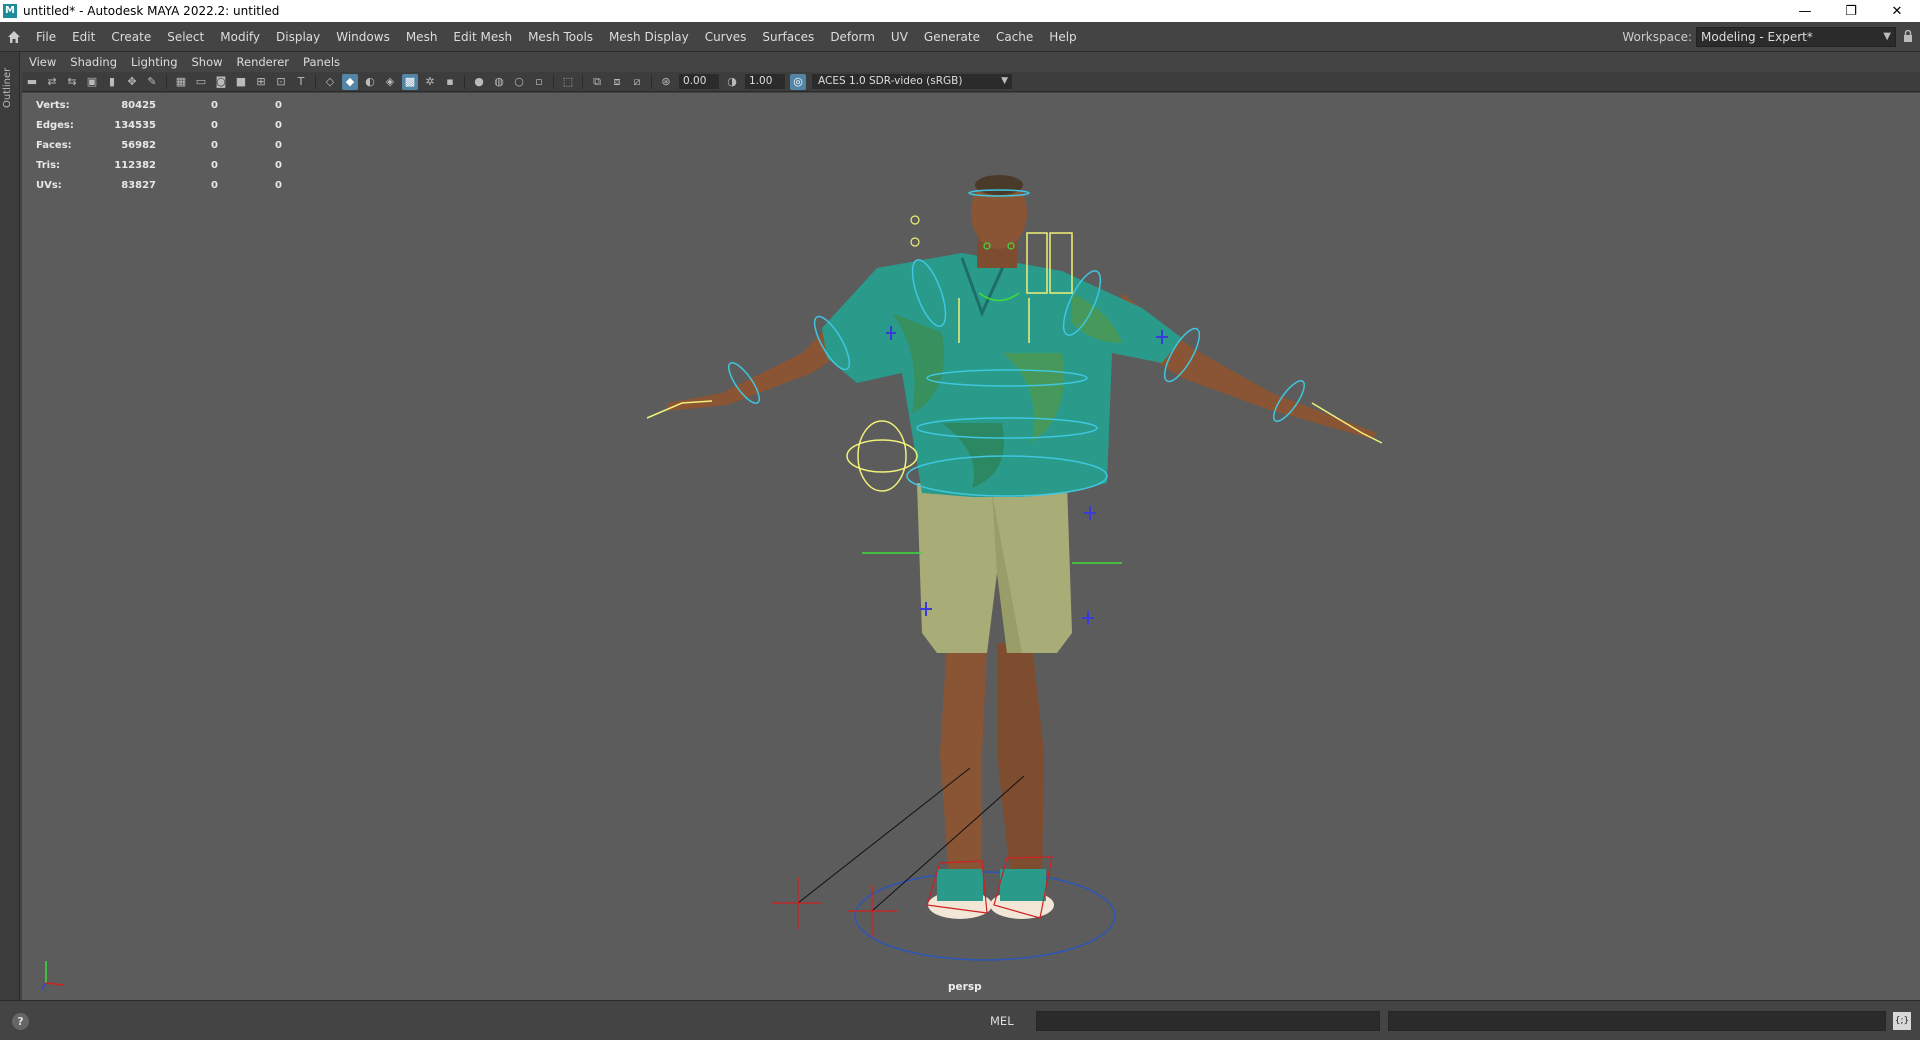 This screenshot has width=1920, height=1040. I want to click on right-leg, so click(1020, 768).